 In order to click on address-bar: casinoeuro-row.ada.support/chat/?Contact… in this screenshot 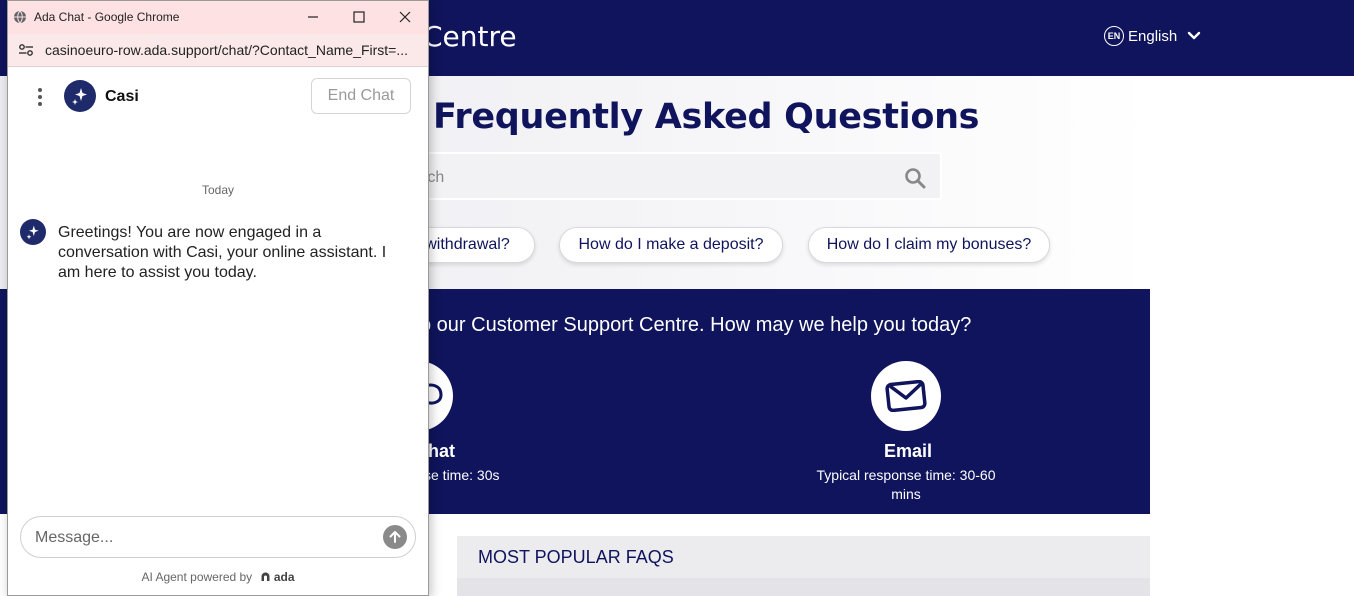, I will do `click(218, 50)`.